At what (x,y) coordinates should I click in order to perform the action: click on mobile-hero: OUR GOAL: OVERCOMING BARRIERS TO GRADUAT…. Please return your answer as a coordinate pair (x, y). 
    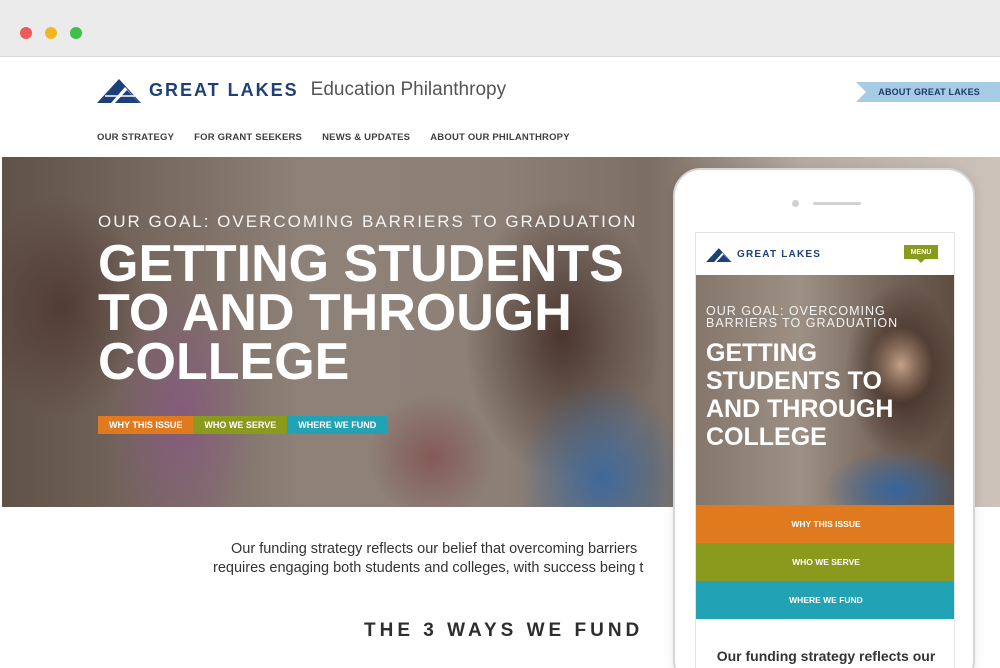
    Looking at the image, I should click on (825, 390).